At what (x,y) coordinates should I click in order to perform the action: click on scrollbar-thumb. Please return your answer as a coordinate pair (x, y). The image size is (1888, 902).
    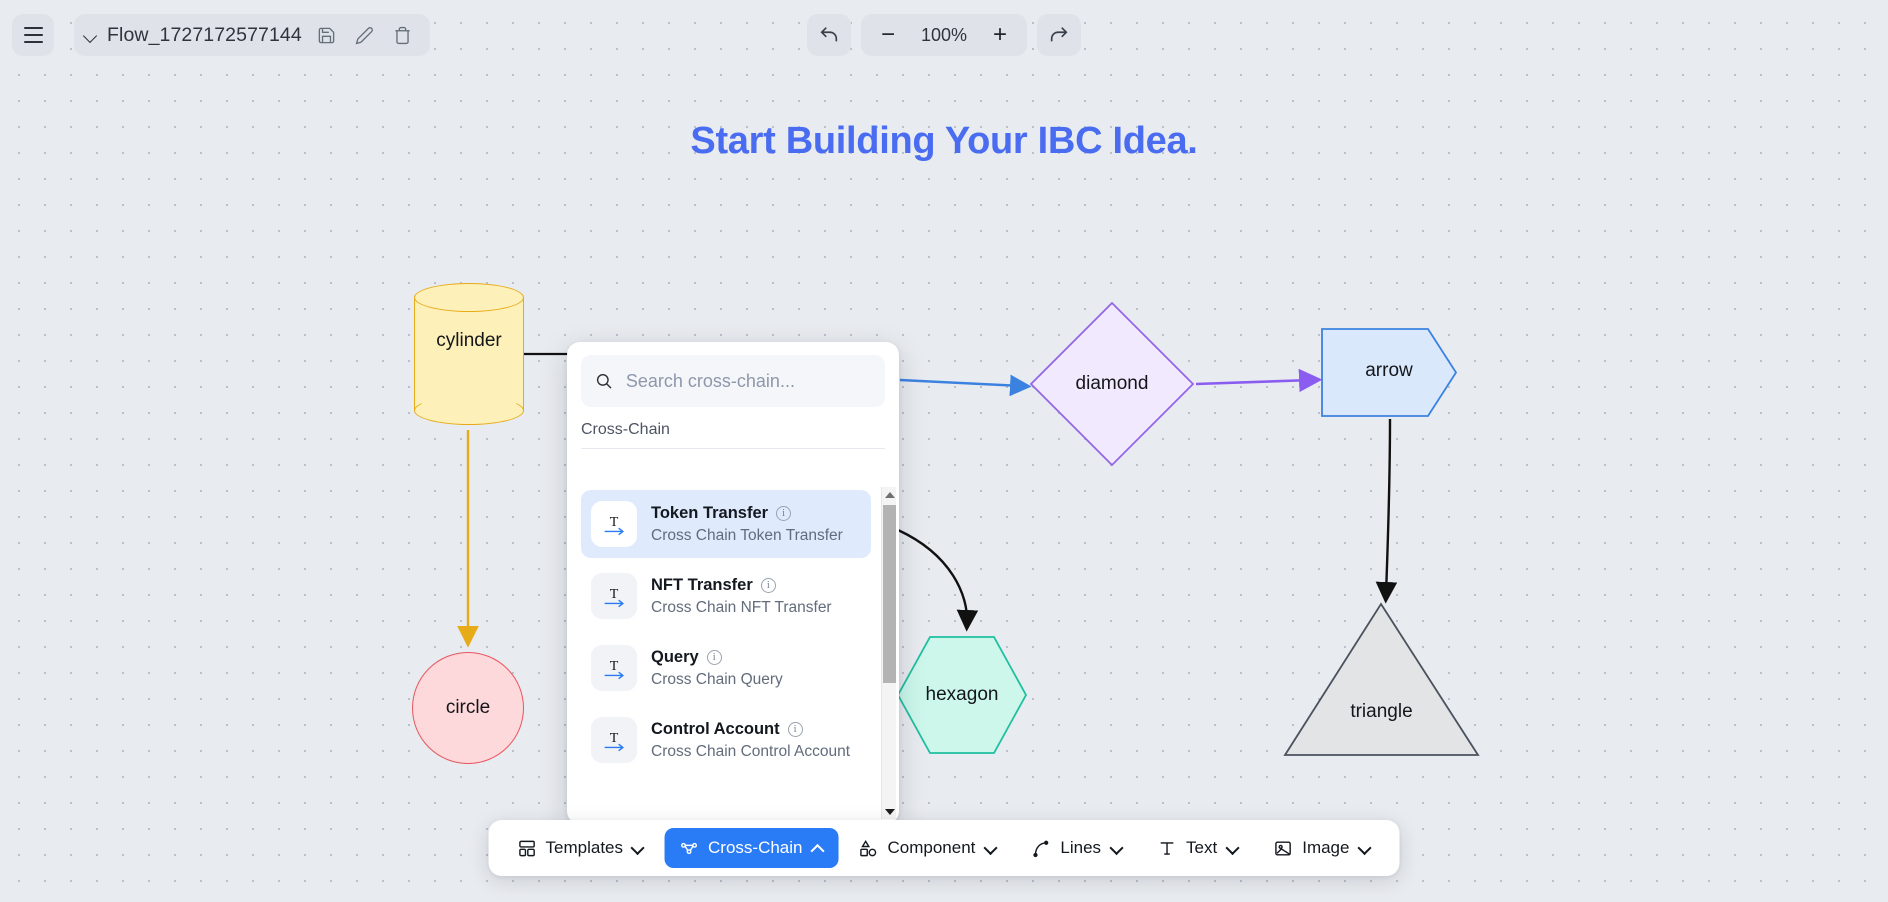
    Looking at the image, I should click on (889, 594).